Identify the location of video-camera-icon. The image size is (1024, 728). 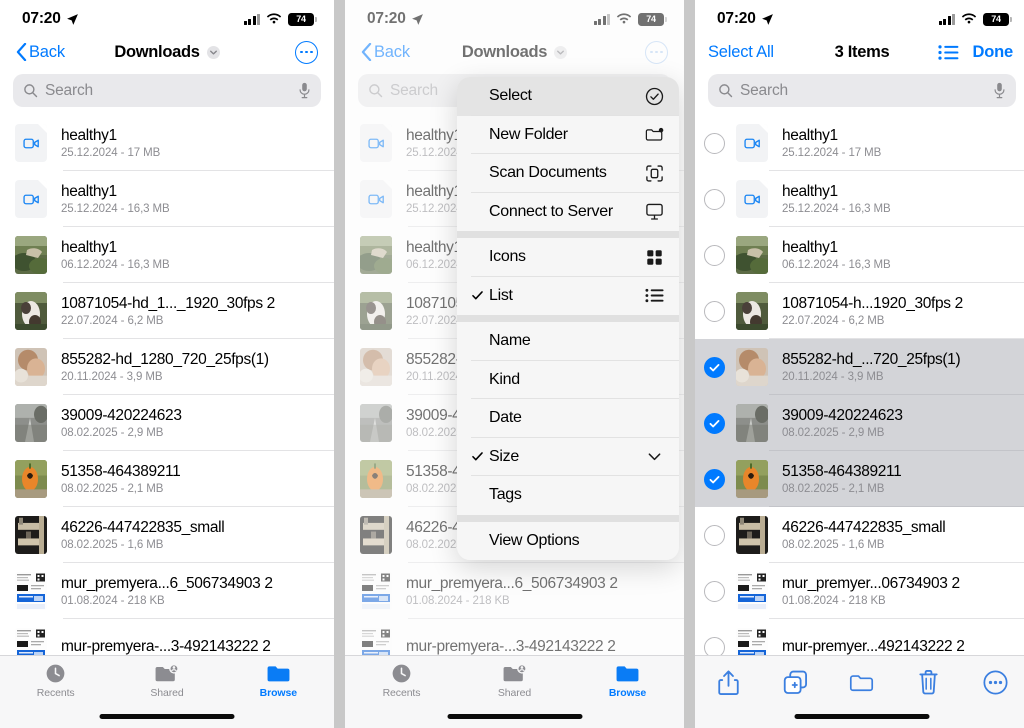
(375, 143).